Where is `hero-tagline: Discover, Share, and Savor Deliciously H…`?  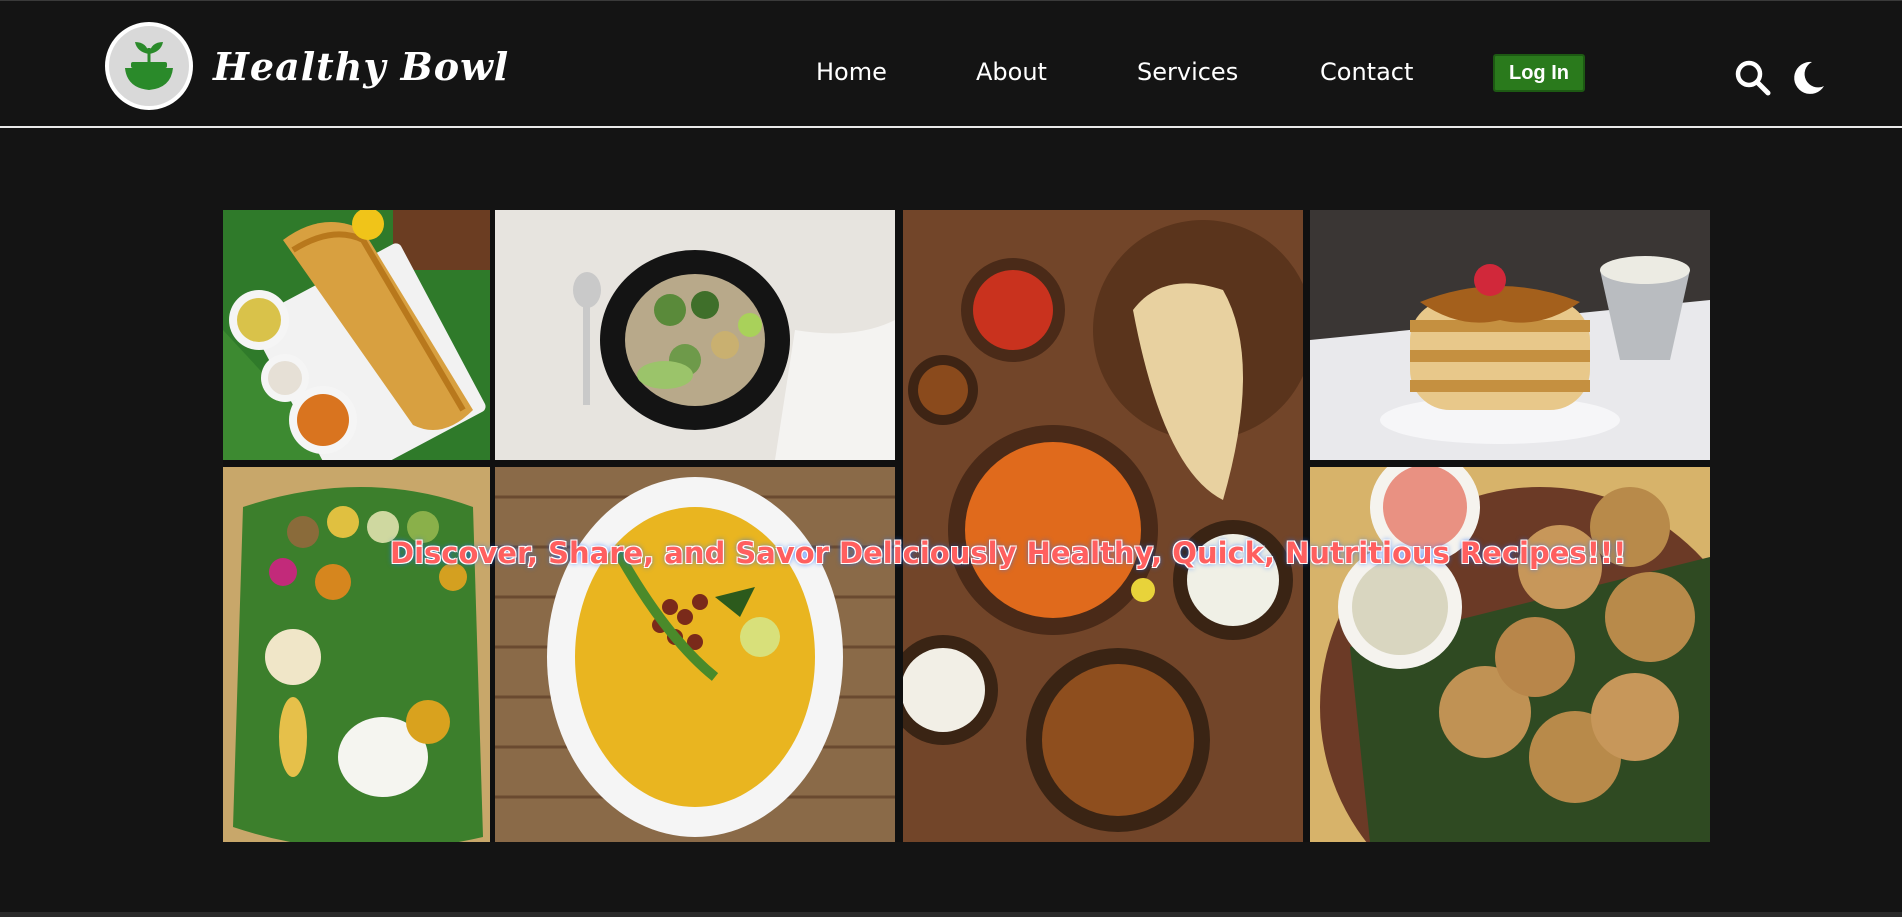
hero-tagline: Discover, Share, and Savor Deliciously H… is located at coordinates (1008, 553).